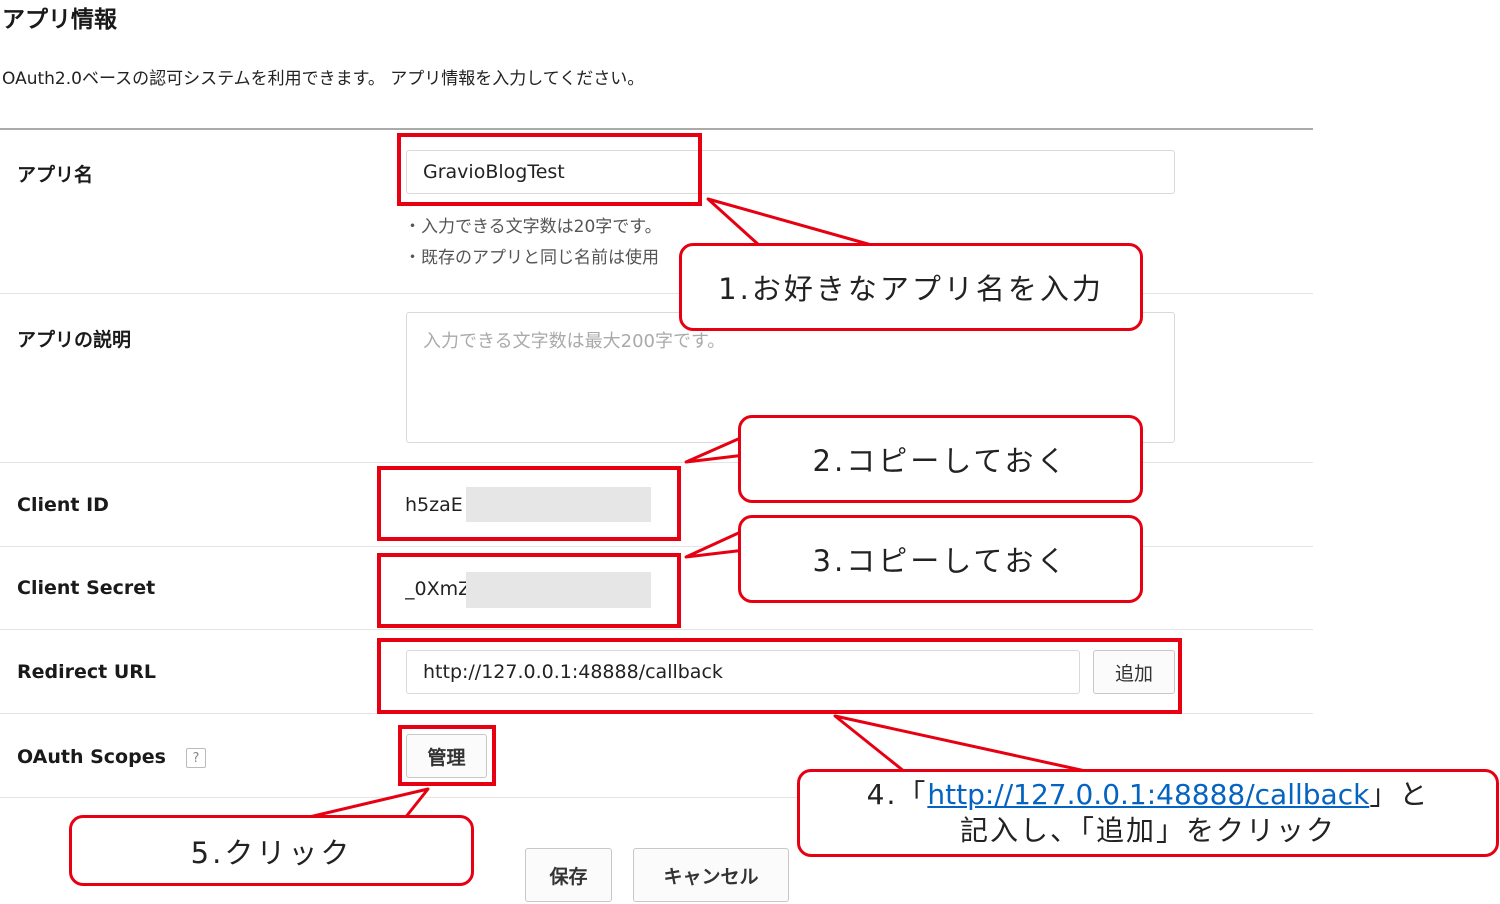 This screenshot has width=1500, height=904. Describe the element at coordinates (55, 175) in the screenshot. I see `app-name-label: アプリ名` at that location.